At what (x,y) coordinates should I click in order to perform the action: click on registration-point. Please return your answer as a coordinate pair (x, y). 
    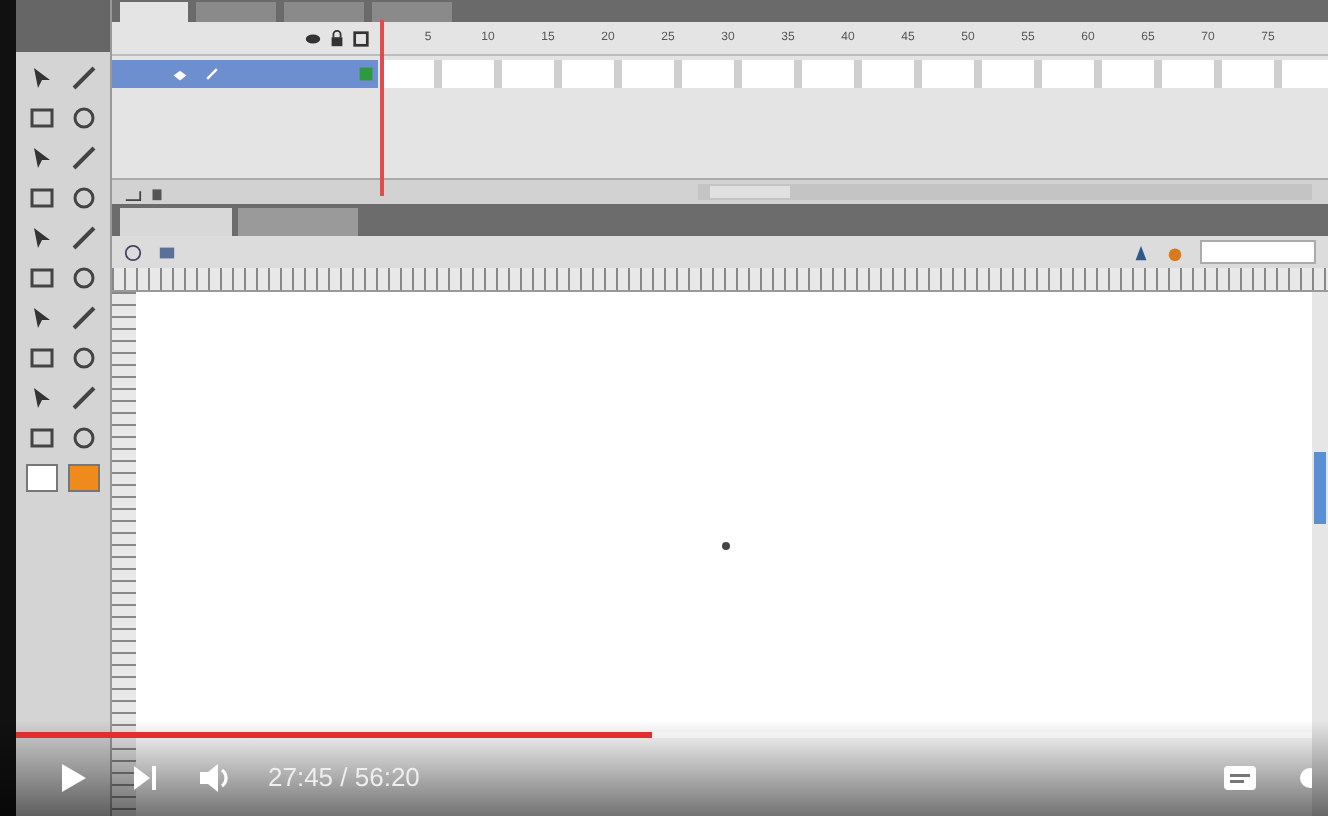
    Looking at the image, I should click on (726, 546).